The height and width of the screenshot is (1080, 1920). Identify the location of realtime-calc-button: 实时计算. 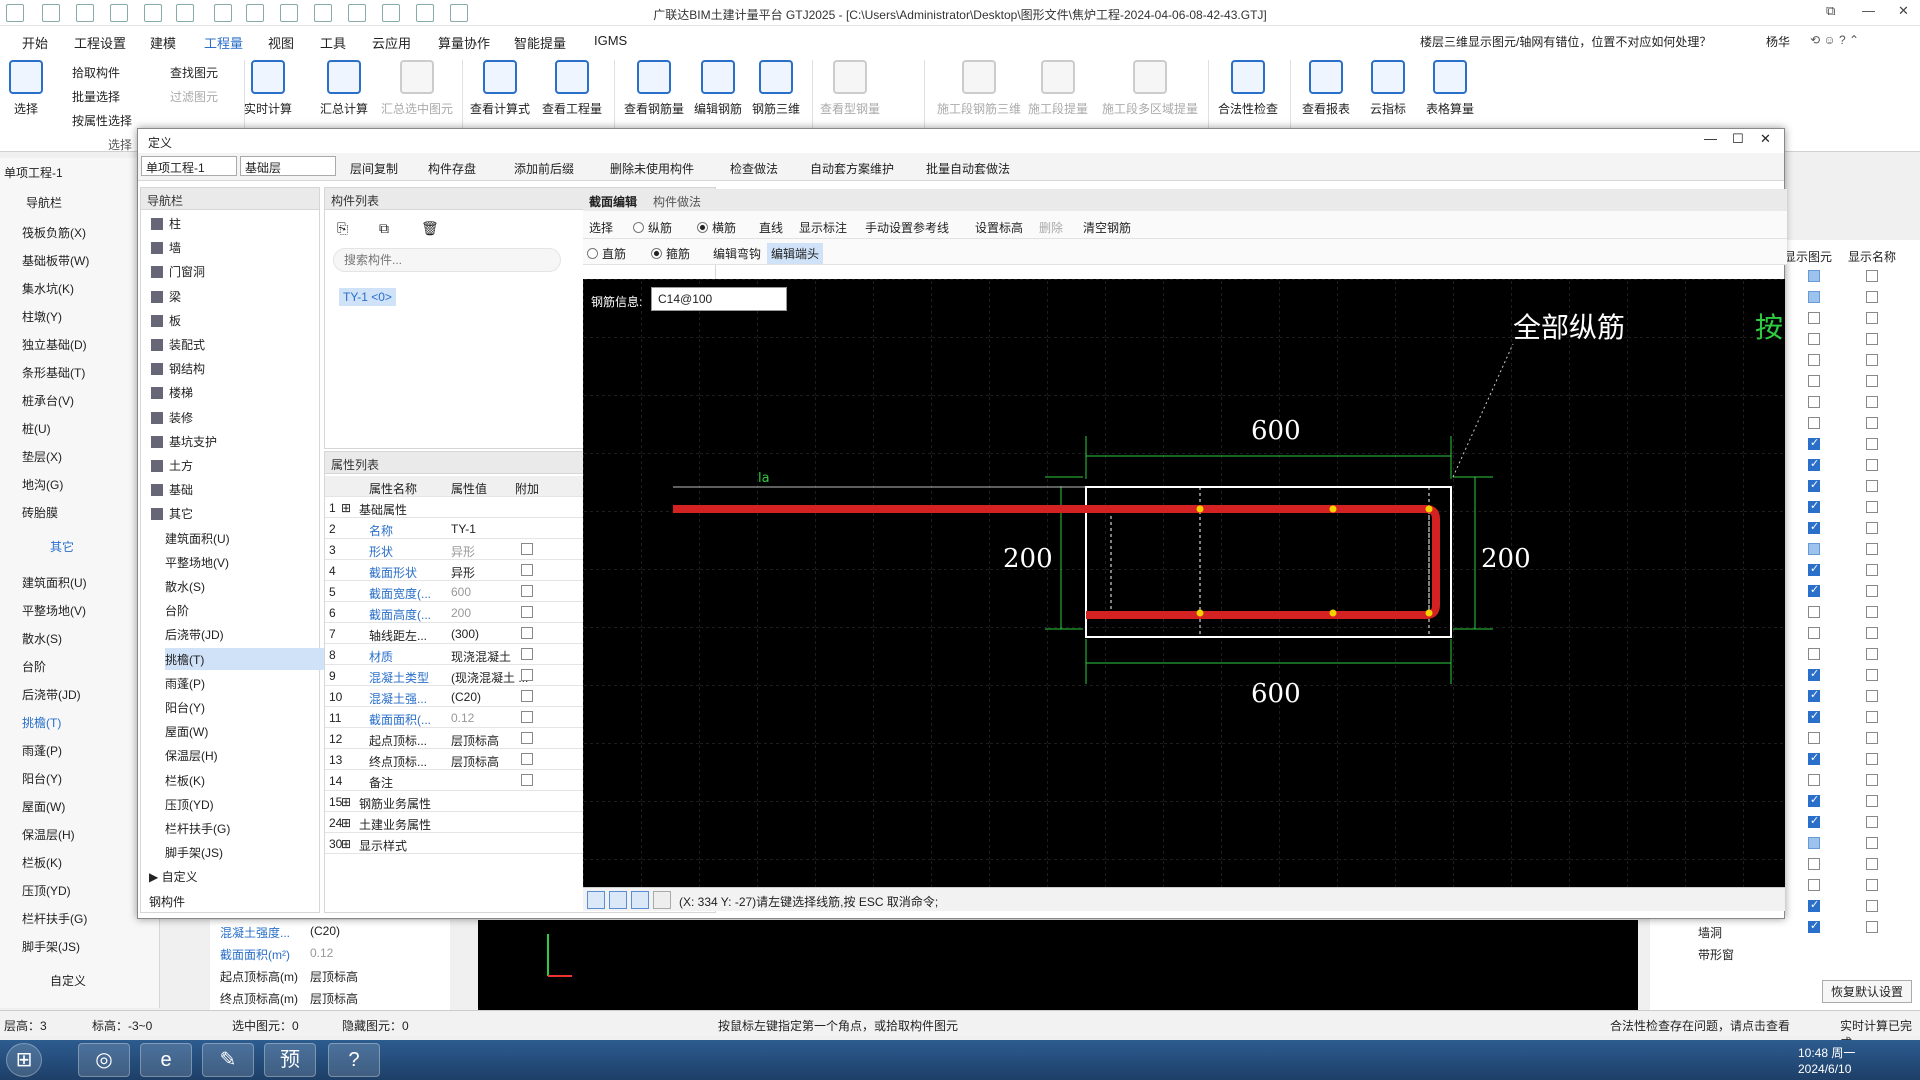
(268, 88).